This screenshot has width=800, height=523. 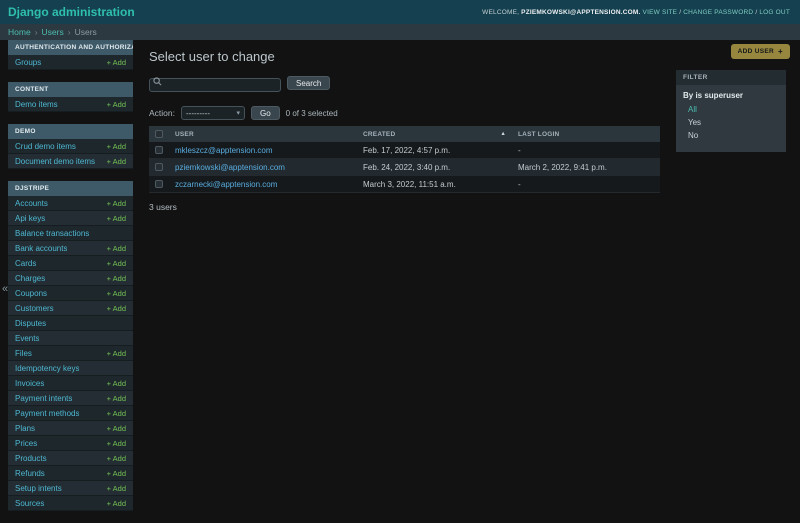 What do you see at coordinates (31, 293) in the screenshot?
I see `sidebar-link-coupons: Coupons` at bounding box center [31, 293].